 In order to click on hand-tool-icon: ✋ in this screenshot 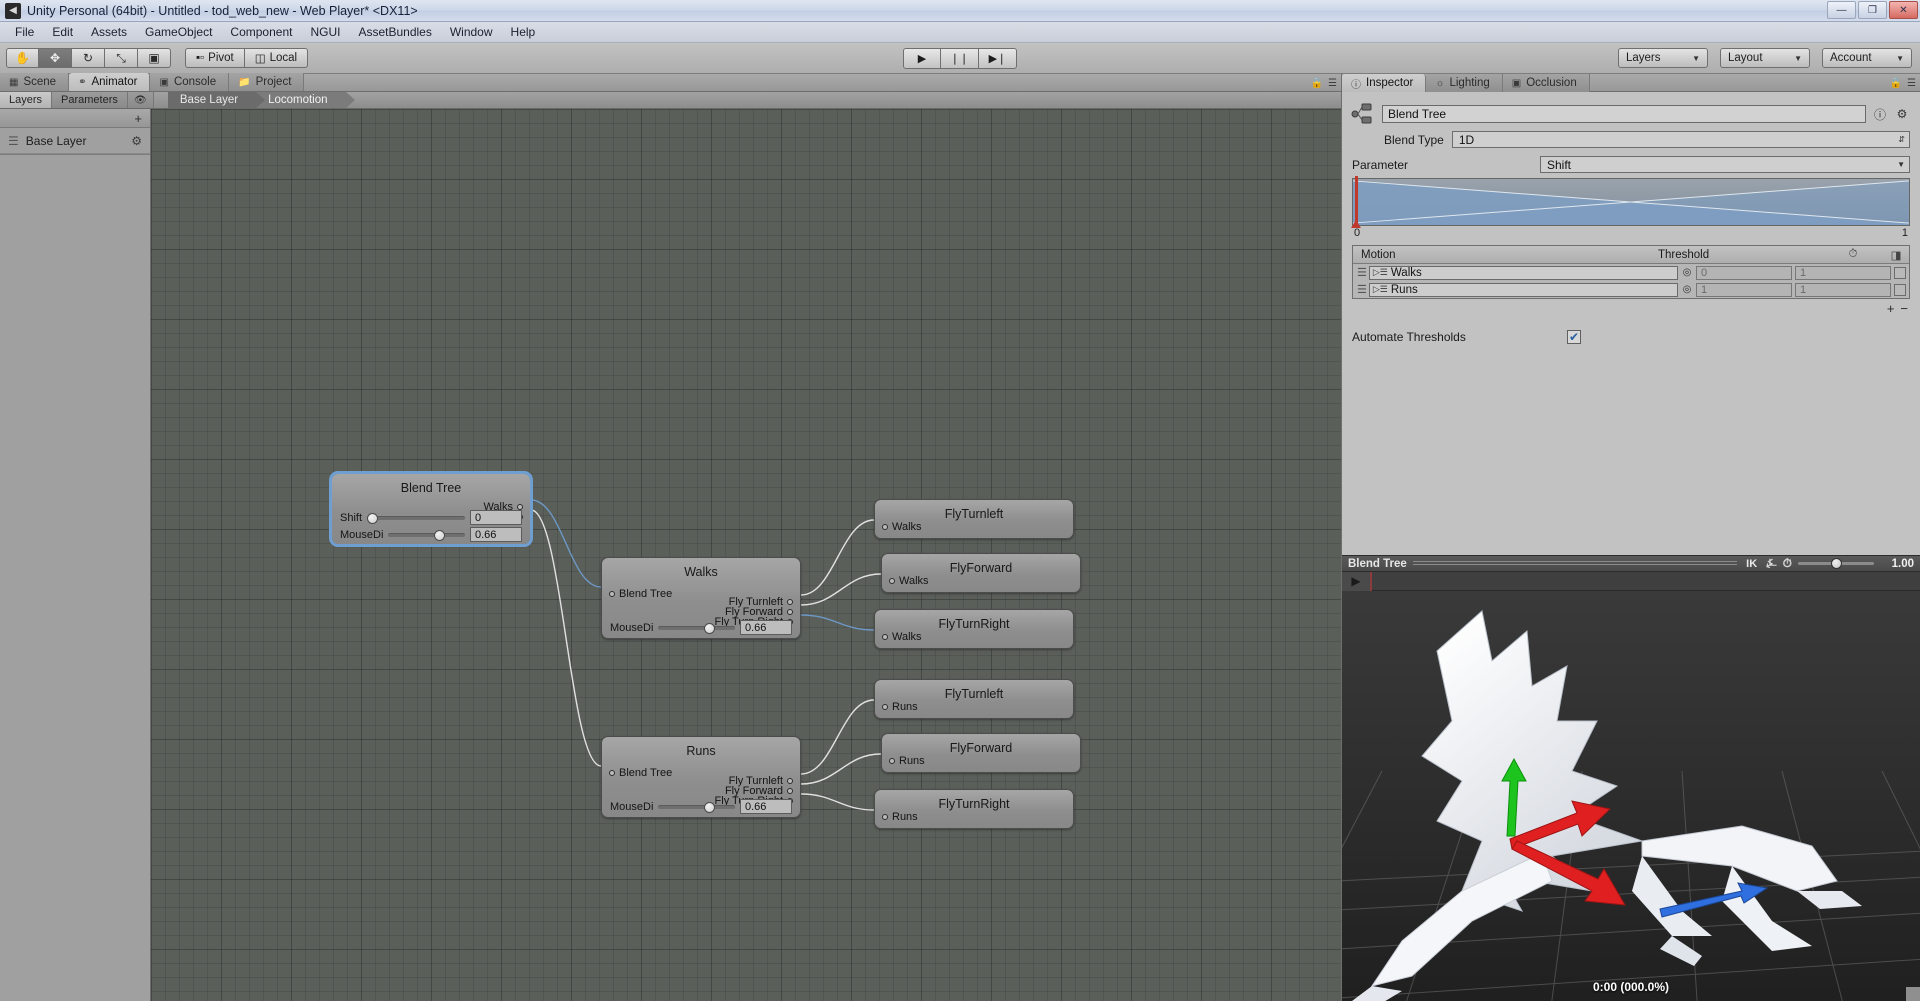, I will do `click(22, 58)`.